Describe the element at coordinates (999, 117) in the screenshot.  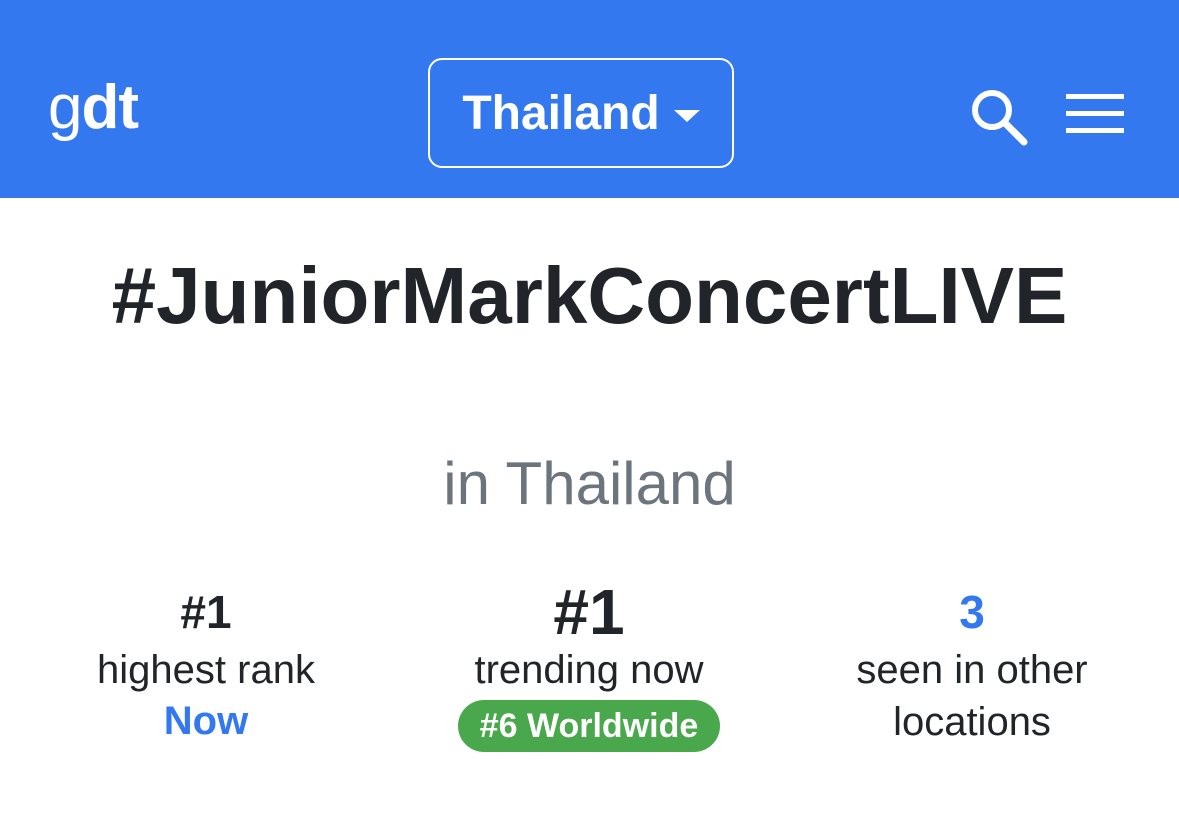
I see `search-icon` at that location.